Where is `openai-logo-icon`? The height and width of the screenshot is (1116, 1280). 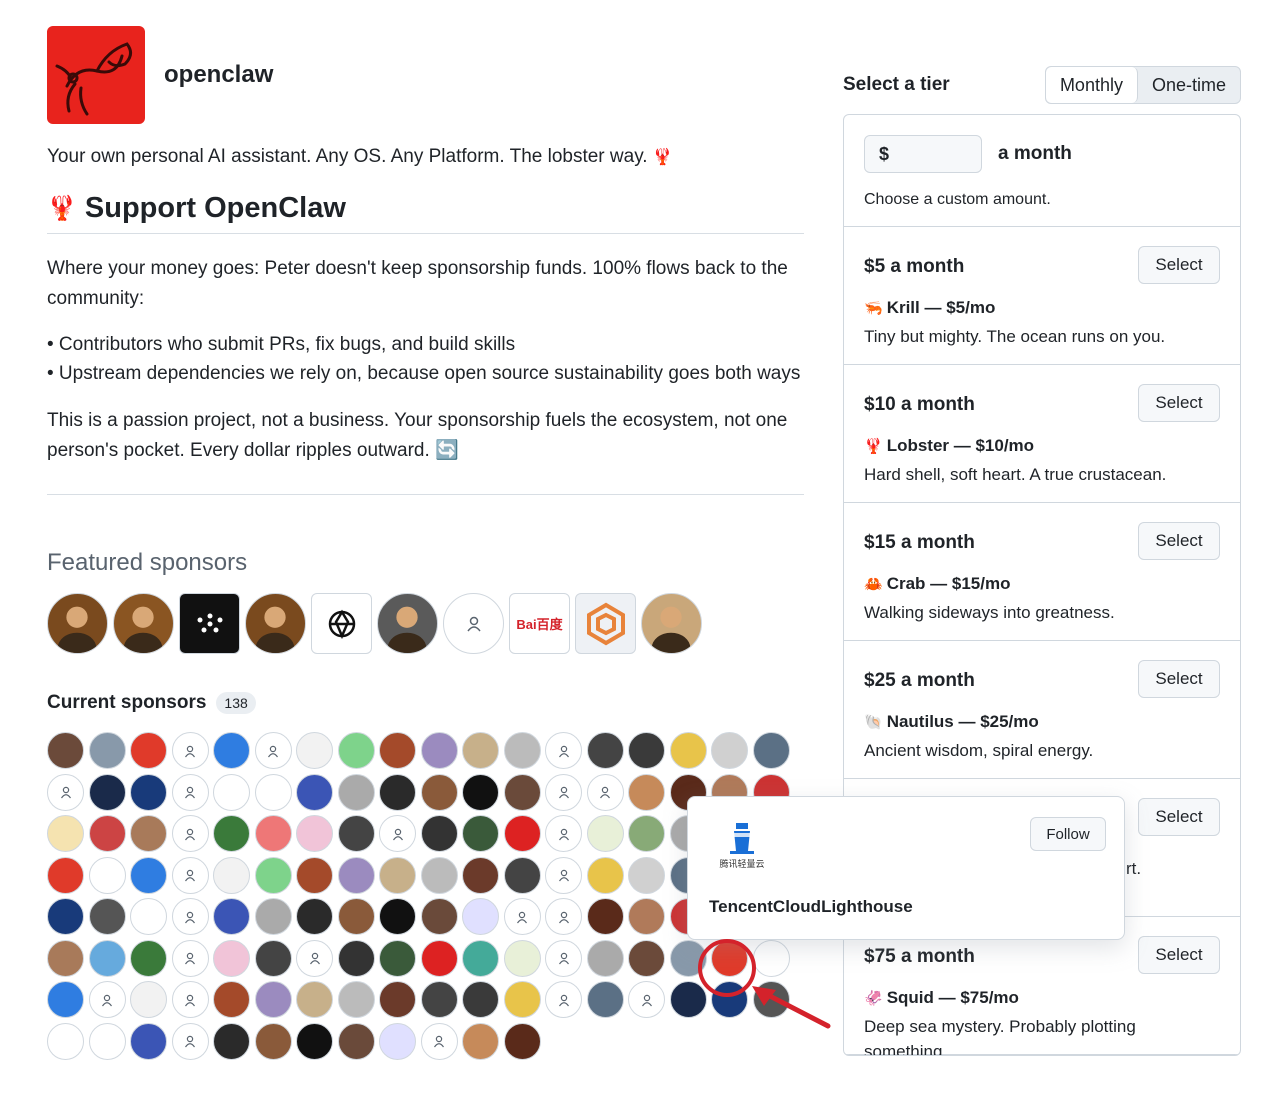 openai-logo-icon is located at coordinates (341, 623).